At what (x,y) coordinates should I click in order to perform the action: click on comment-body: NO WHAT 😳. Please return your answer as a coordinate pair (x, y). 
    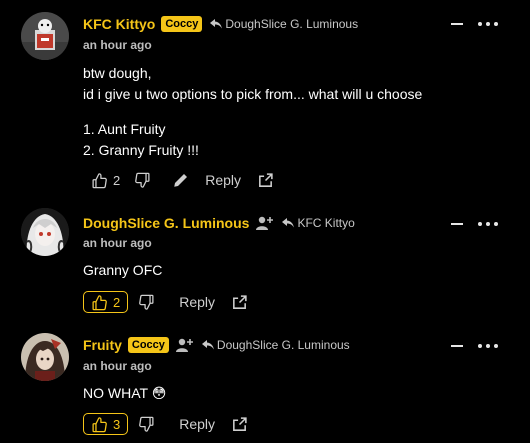
    Looking at the image, I should click on (124, 393).